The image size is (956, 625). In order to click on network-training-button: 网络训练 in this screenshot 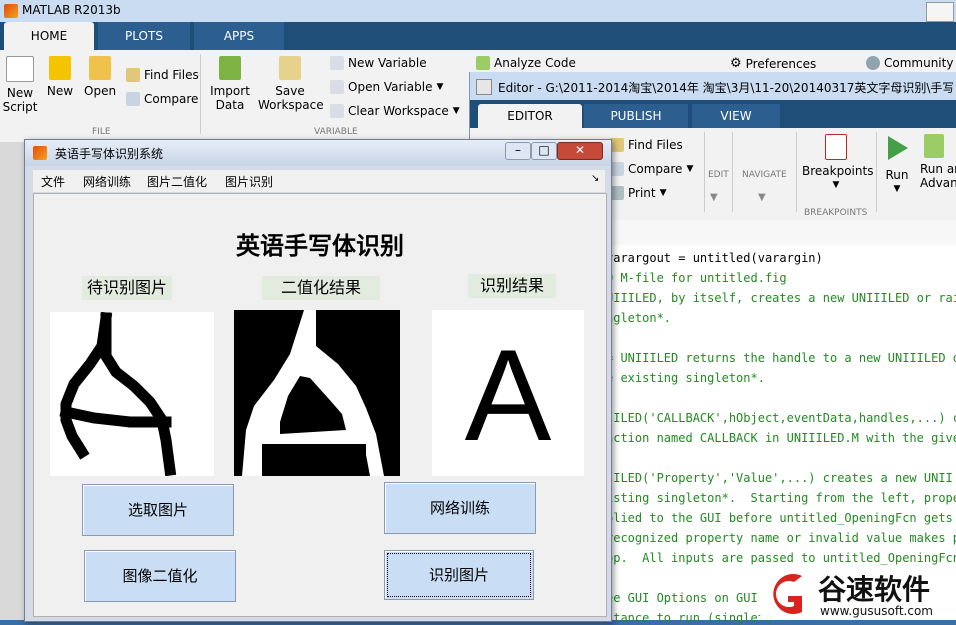, I will do `click(460, 508)`.